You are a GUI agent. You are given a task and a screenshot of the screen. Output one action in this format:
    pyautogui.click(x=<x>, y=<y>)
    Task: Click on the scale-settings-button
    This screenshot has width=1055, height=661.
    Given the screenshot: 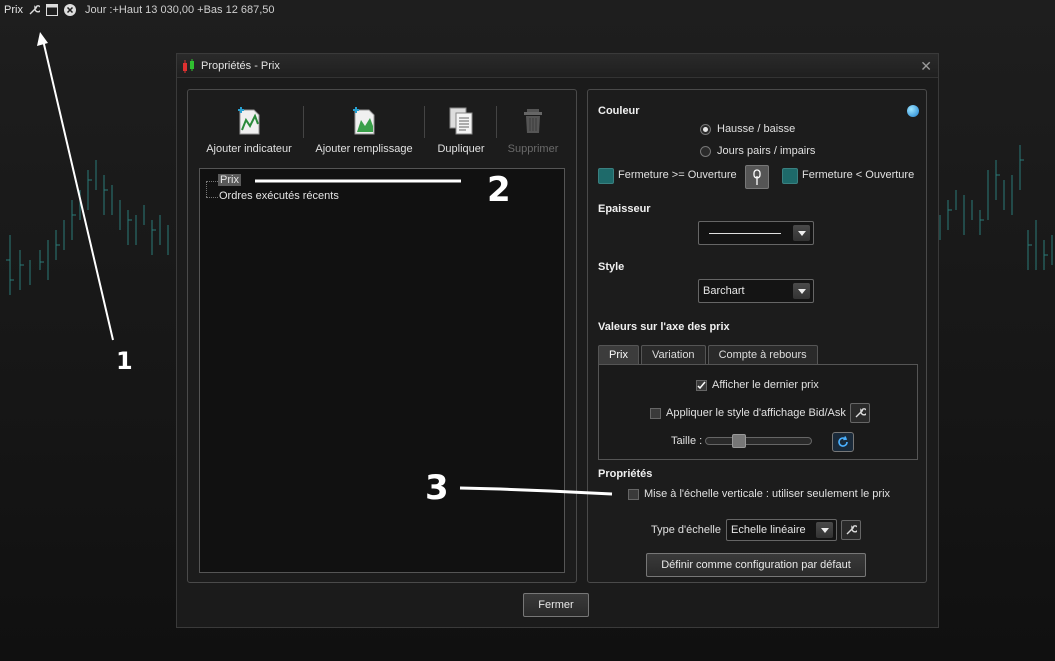 What is the action you would take?
    pyautogui.click(x=851, y=530)
    